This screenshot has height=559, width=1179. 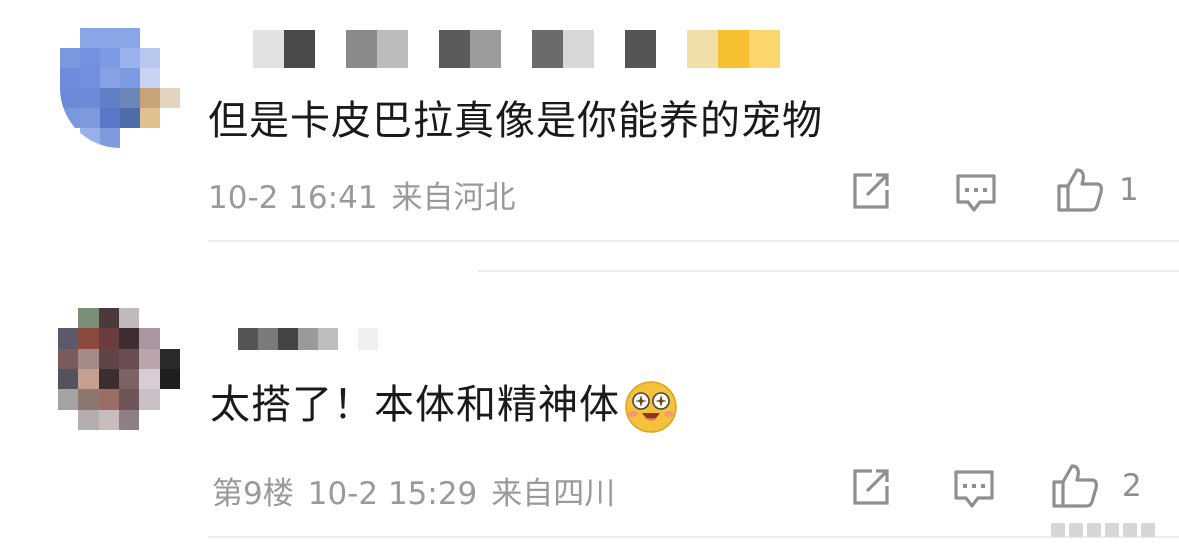 What do you see at coordinates (453, 198) in the screenshot?
I see `comment-location: 来自河北` at bounding box center [453, 198].